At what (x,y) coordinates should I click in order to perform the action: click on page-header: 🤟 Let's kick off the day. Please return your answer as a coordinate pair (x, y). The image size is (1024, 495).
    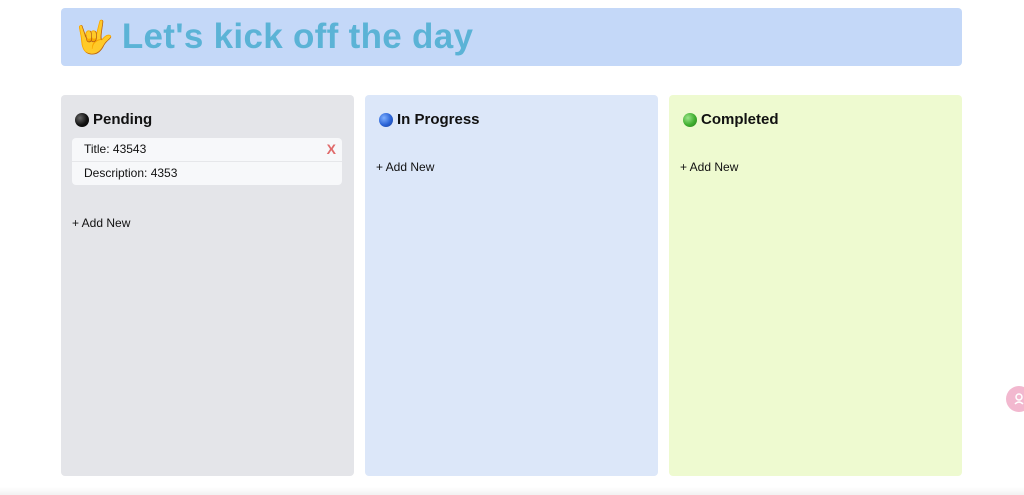
    Looking at the image, I should click on (511, 37).